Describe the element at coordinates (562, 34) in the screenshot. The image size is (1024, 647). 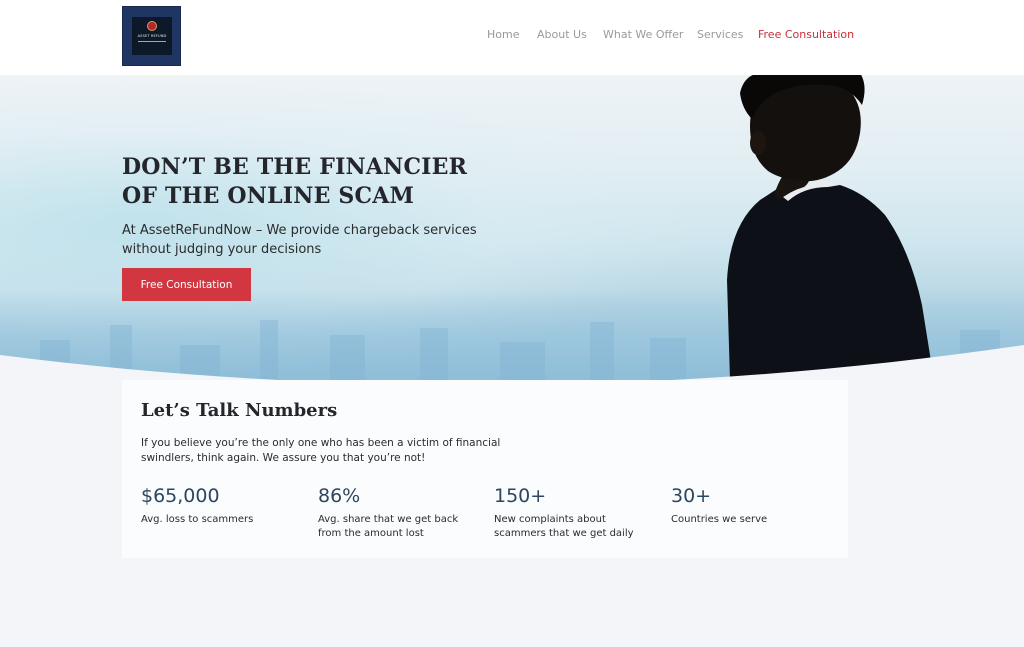
I see `nav-about-us: About Us` at that location.